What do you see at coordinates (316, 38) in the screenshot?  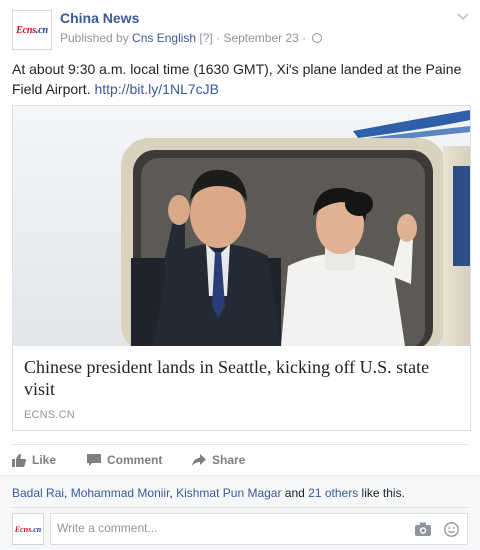 I see `globe-icon` at bounding box center [316, 38].